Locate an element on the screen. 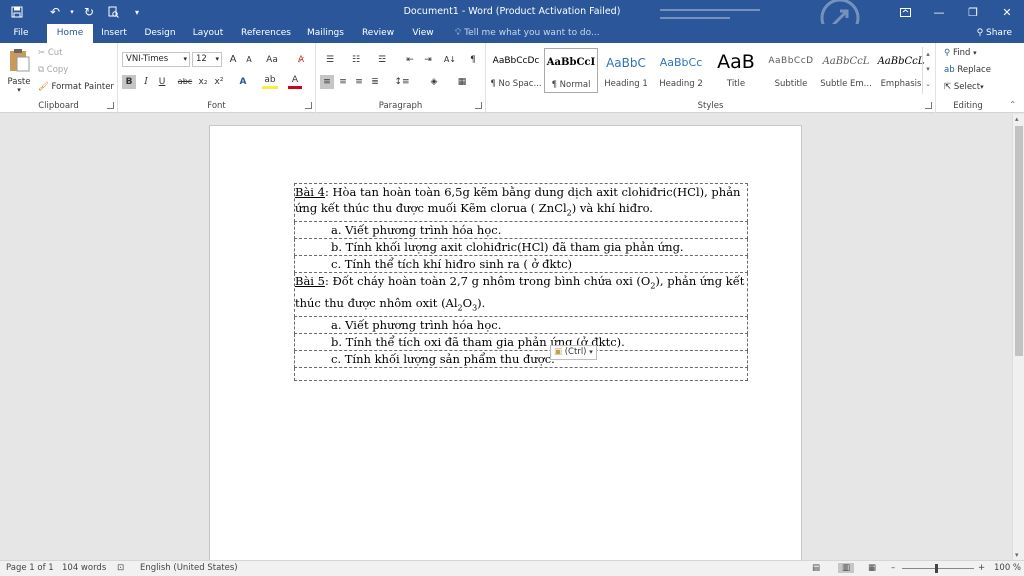  clipboard-launcher-icon is located at coordinates (110, 105).